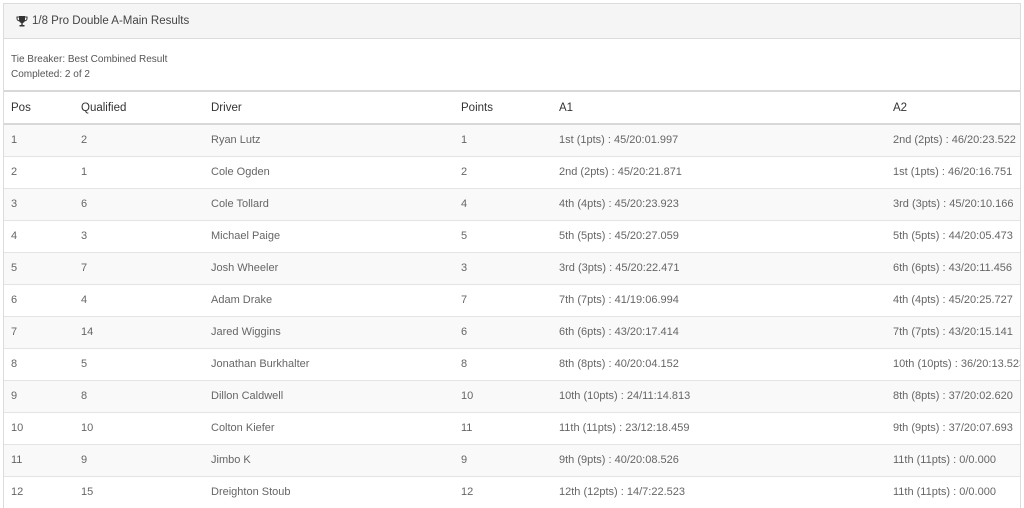 The height and width of the screenshot is (508, 1024). I want to click on cell-a2: 1st (1pts) : 46/20:16.751, so click(953, 172).